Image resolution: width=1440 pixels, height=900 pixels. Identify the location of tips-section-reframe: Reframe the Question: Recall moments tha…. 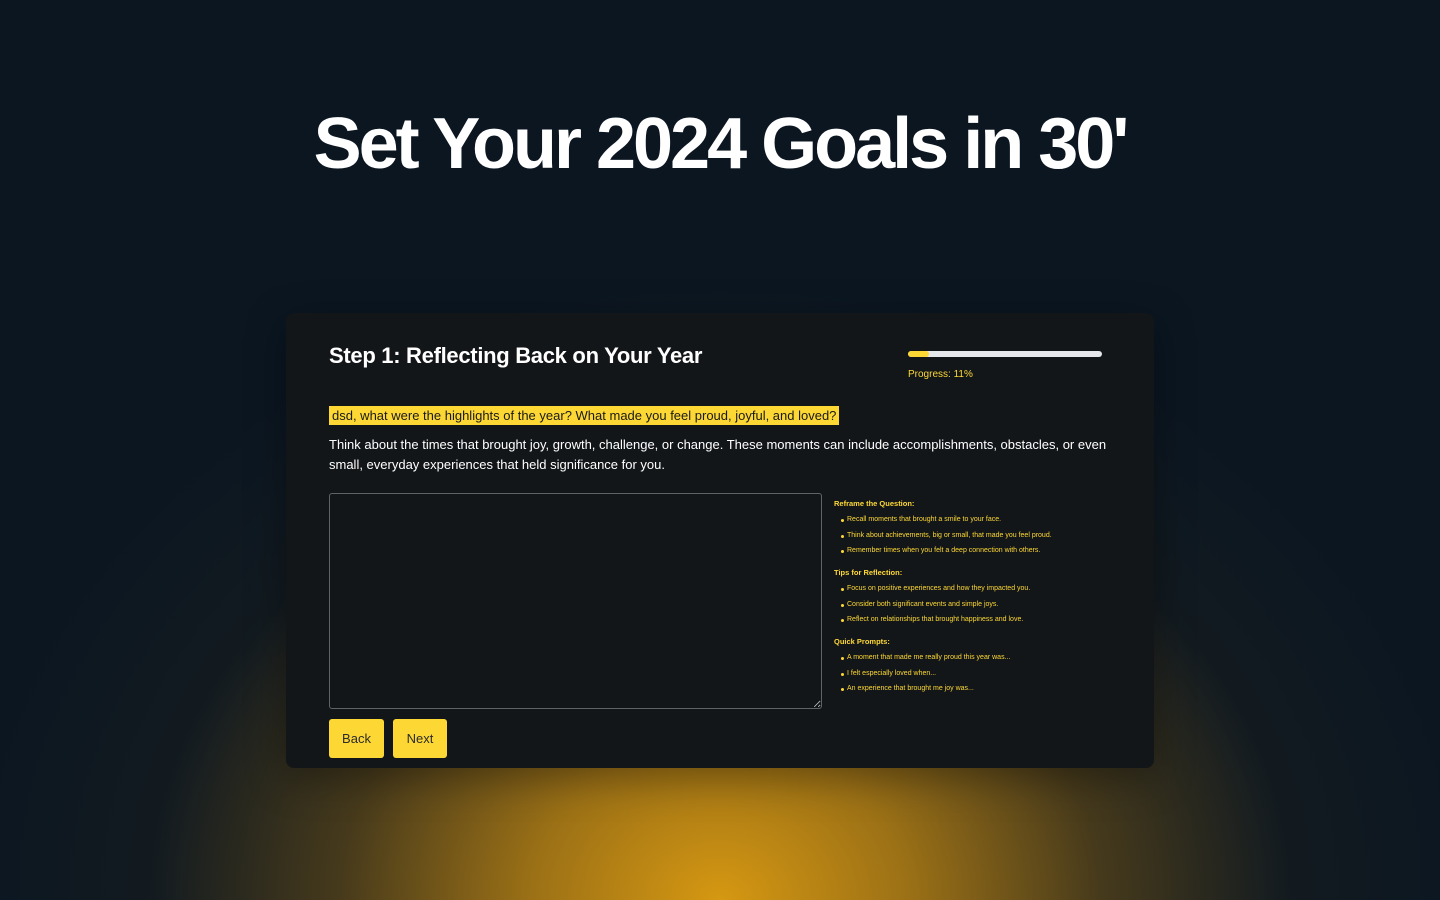
(979, 527).